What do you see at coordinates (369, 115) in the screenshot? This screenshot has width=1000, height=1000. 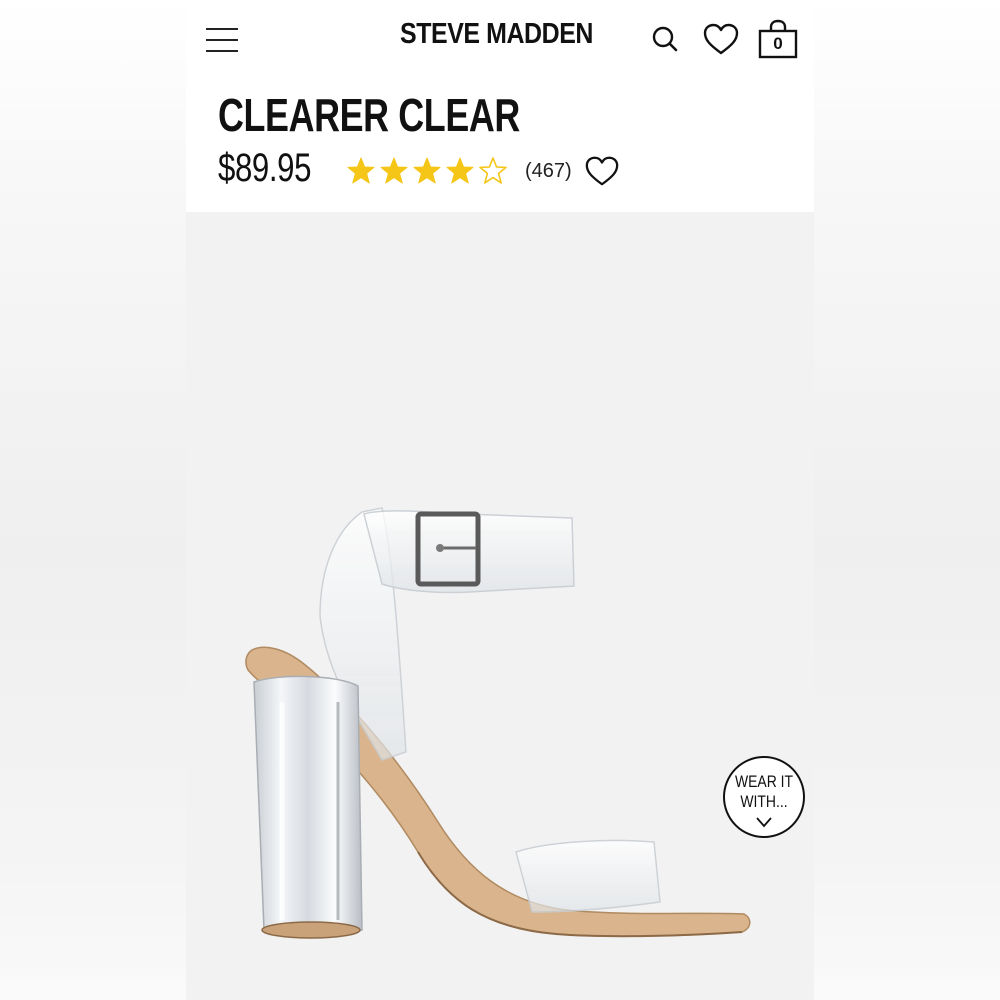 I see `product-title: CLEARER CLEAR` at bounding box center [369, 115].